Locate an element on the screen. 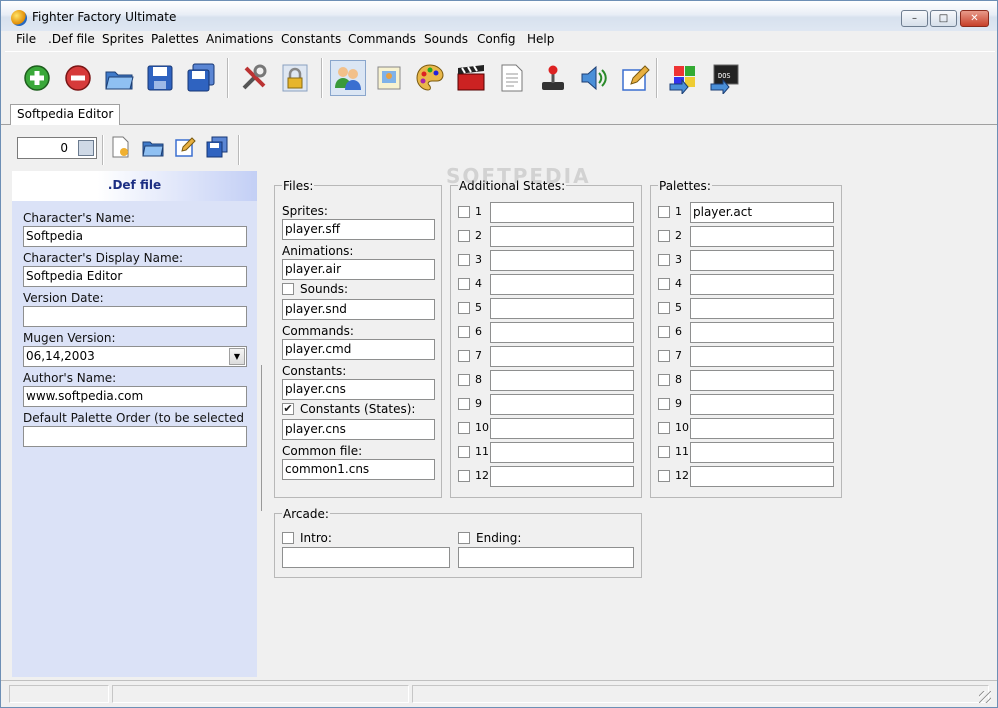 Image resolution: width=998 pixels, height=708 pixels. tools-icon is located at coordinates (254, 78).